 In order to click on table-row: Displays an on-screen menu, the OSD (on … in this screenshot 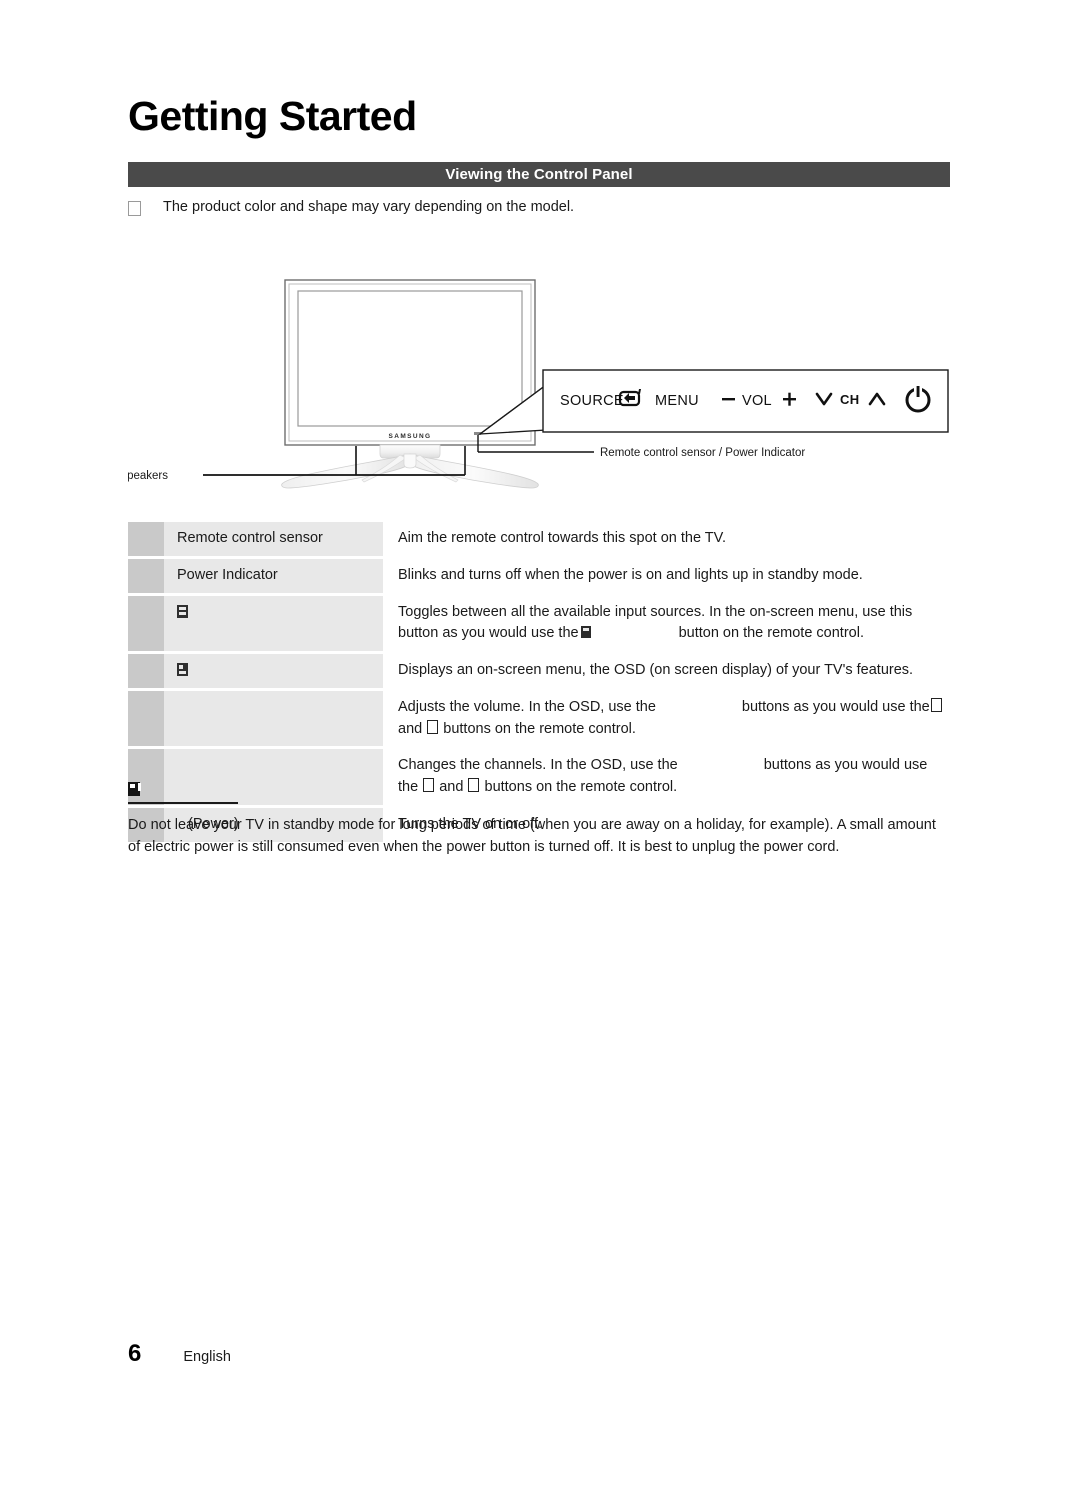, I will do `click(539, 671)`.